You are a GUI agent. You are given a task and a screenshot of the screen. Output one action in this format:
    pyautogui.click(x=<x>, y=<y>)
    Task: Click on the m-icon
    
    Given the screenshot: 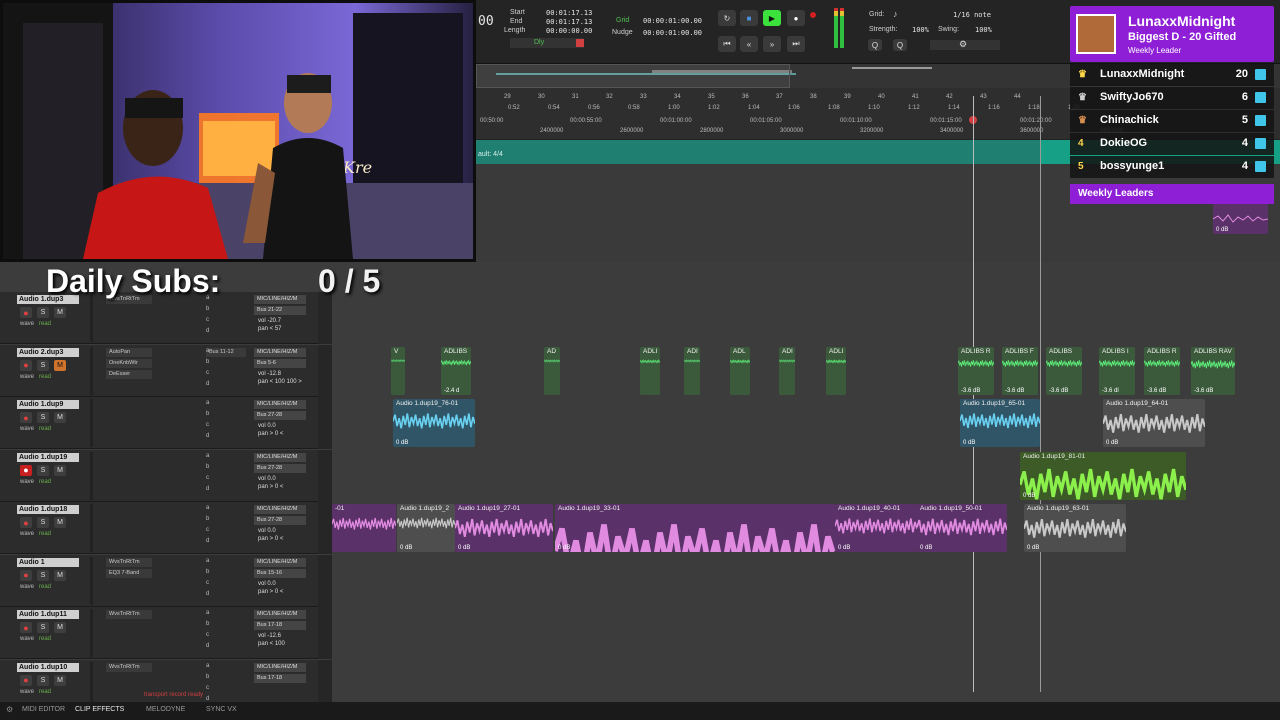 What is the action you would take?
    pyautogui.click(x=580, y=43)
    